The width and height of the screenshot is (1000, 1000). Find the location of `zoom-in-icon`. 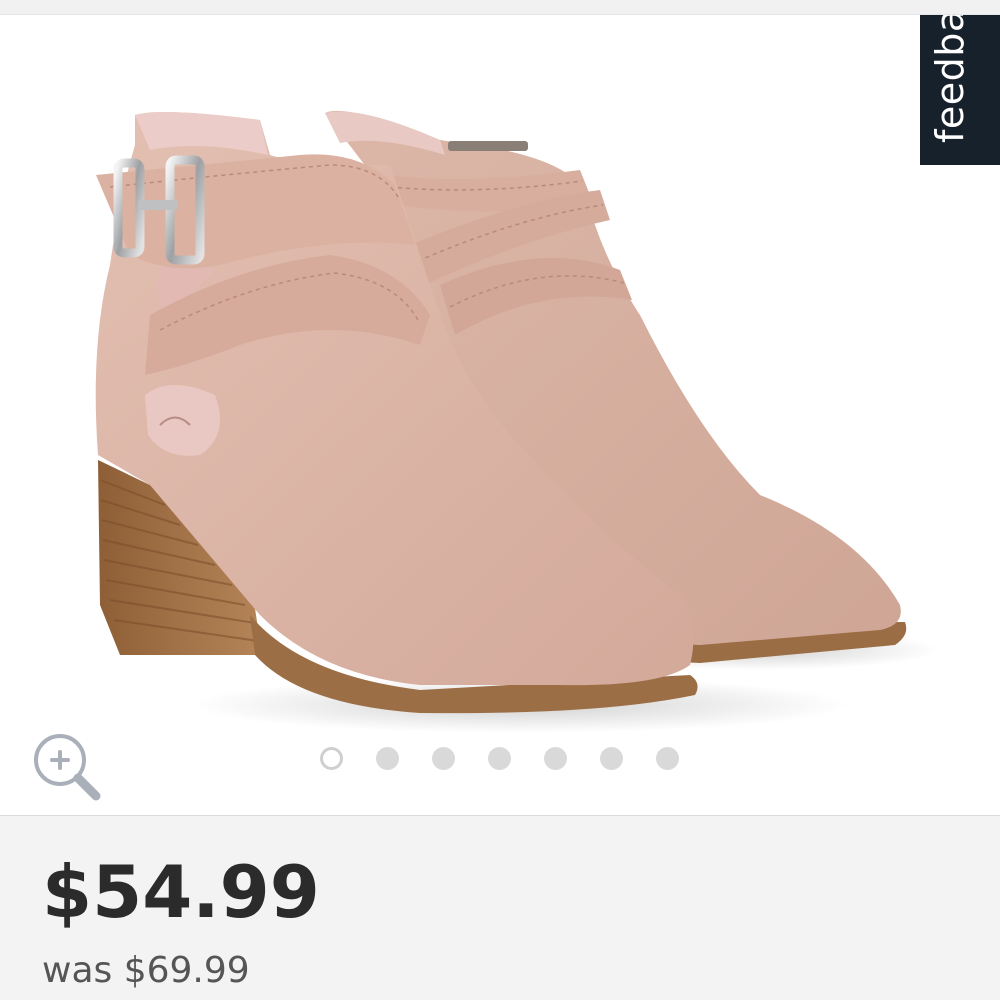

zoom-in-icon is located at coordinates (68, 768).